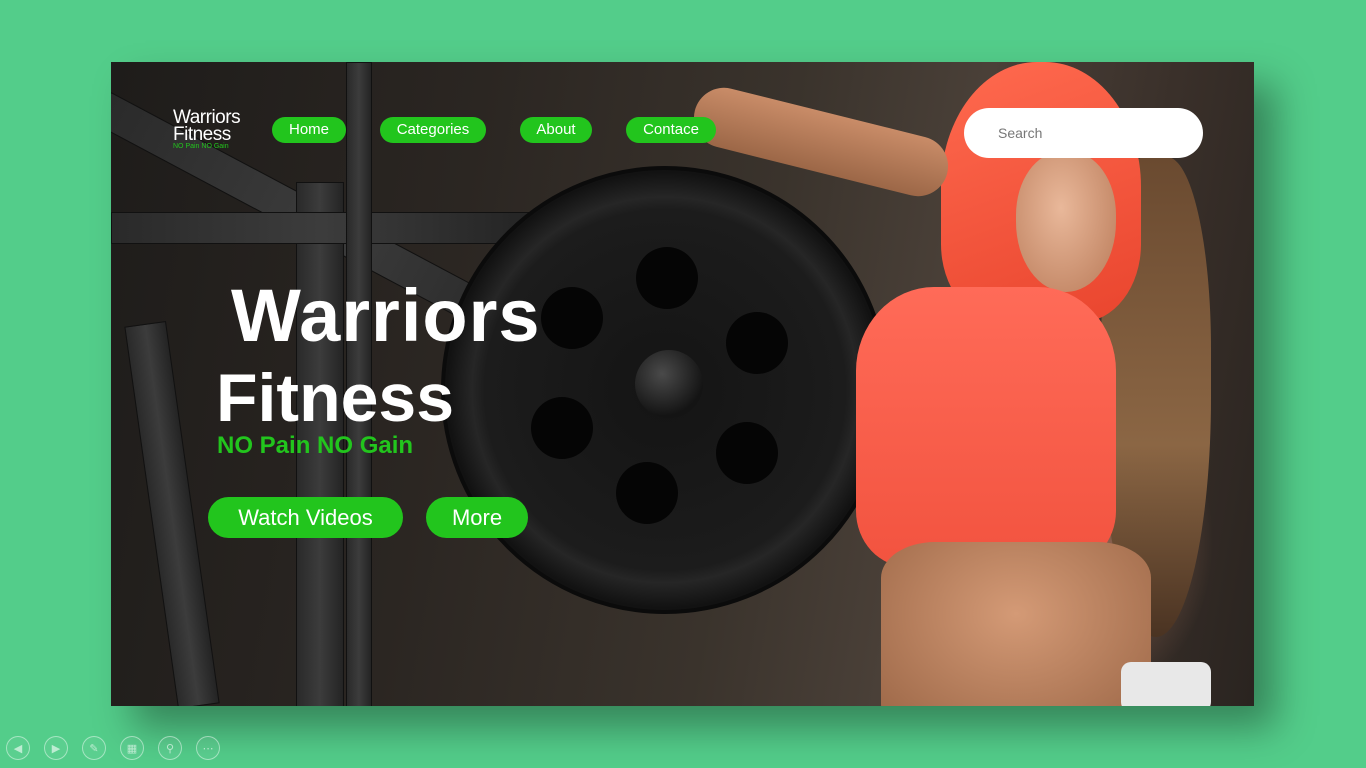 The image size is (1366, 768). What do you see at coordinates (386, 315) in the screenshot?
I see `hero-title-line1: Warriors` at bounding box center [386, 315].